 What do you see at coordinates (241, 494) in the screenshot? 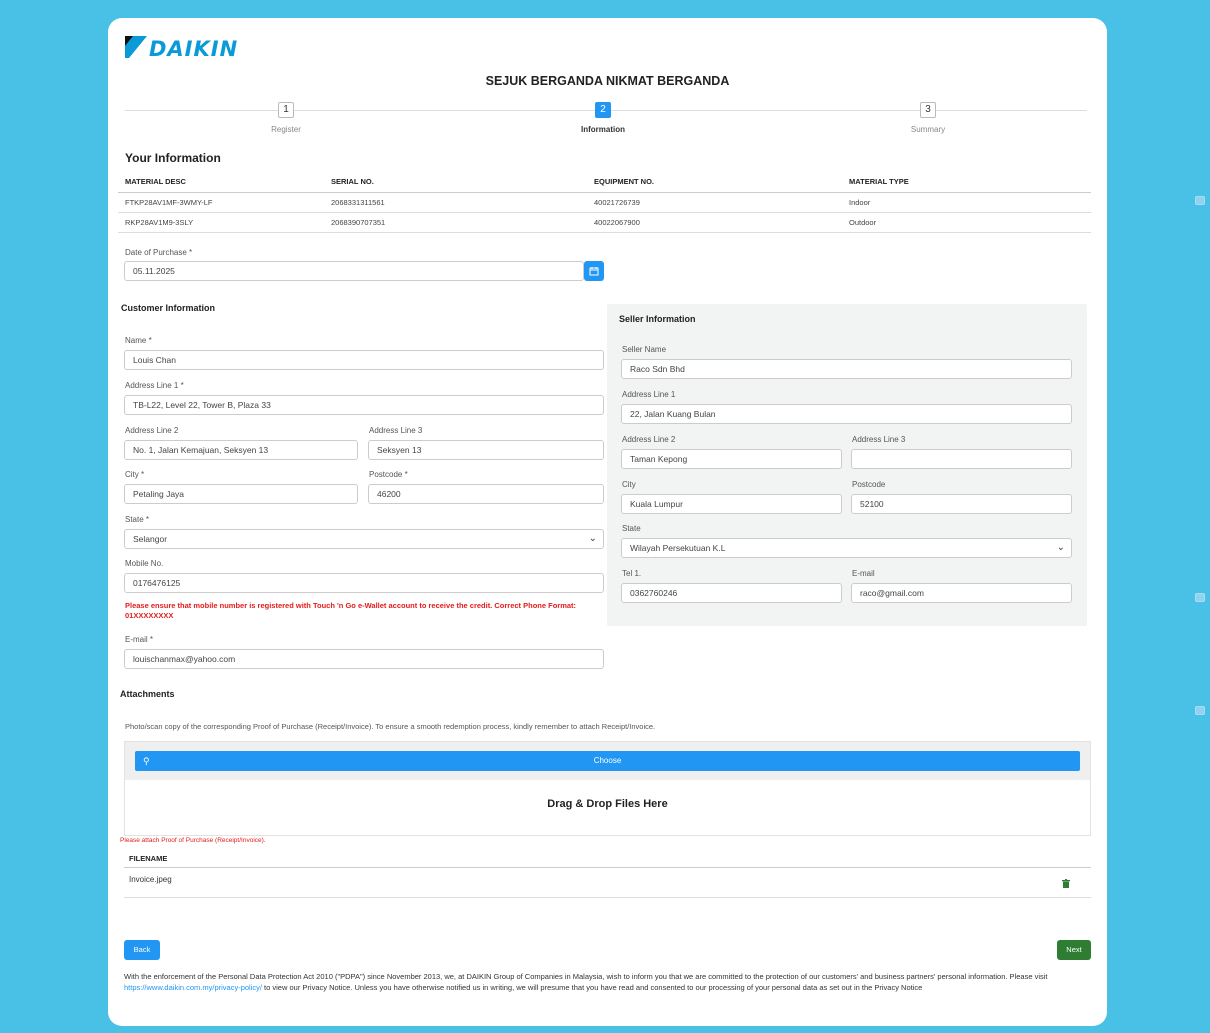
I see `customer-city-input: Petaling Jaya` at bounding box center [241, 494].